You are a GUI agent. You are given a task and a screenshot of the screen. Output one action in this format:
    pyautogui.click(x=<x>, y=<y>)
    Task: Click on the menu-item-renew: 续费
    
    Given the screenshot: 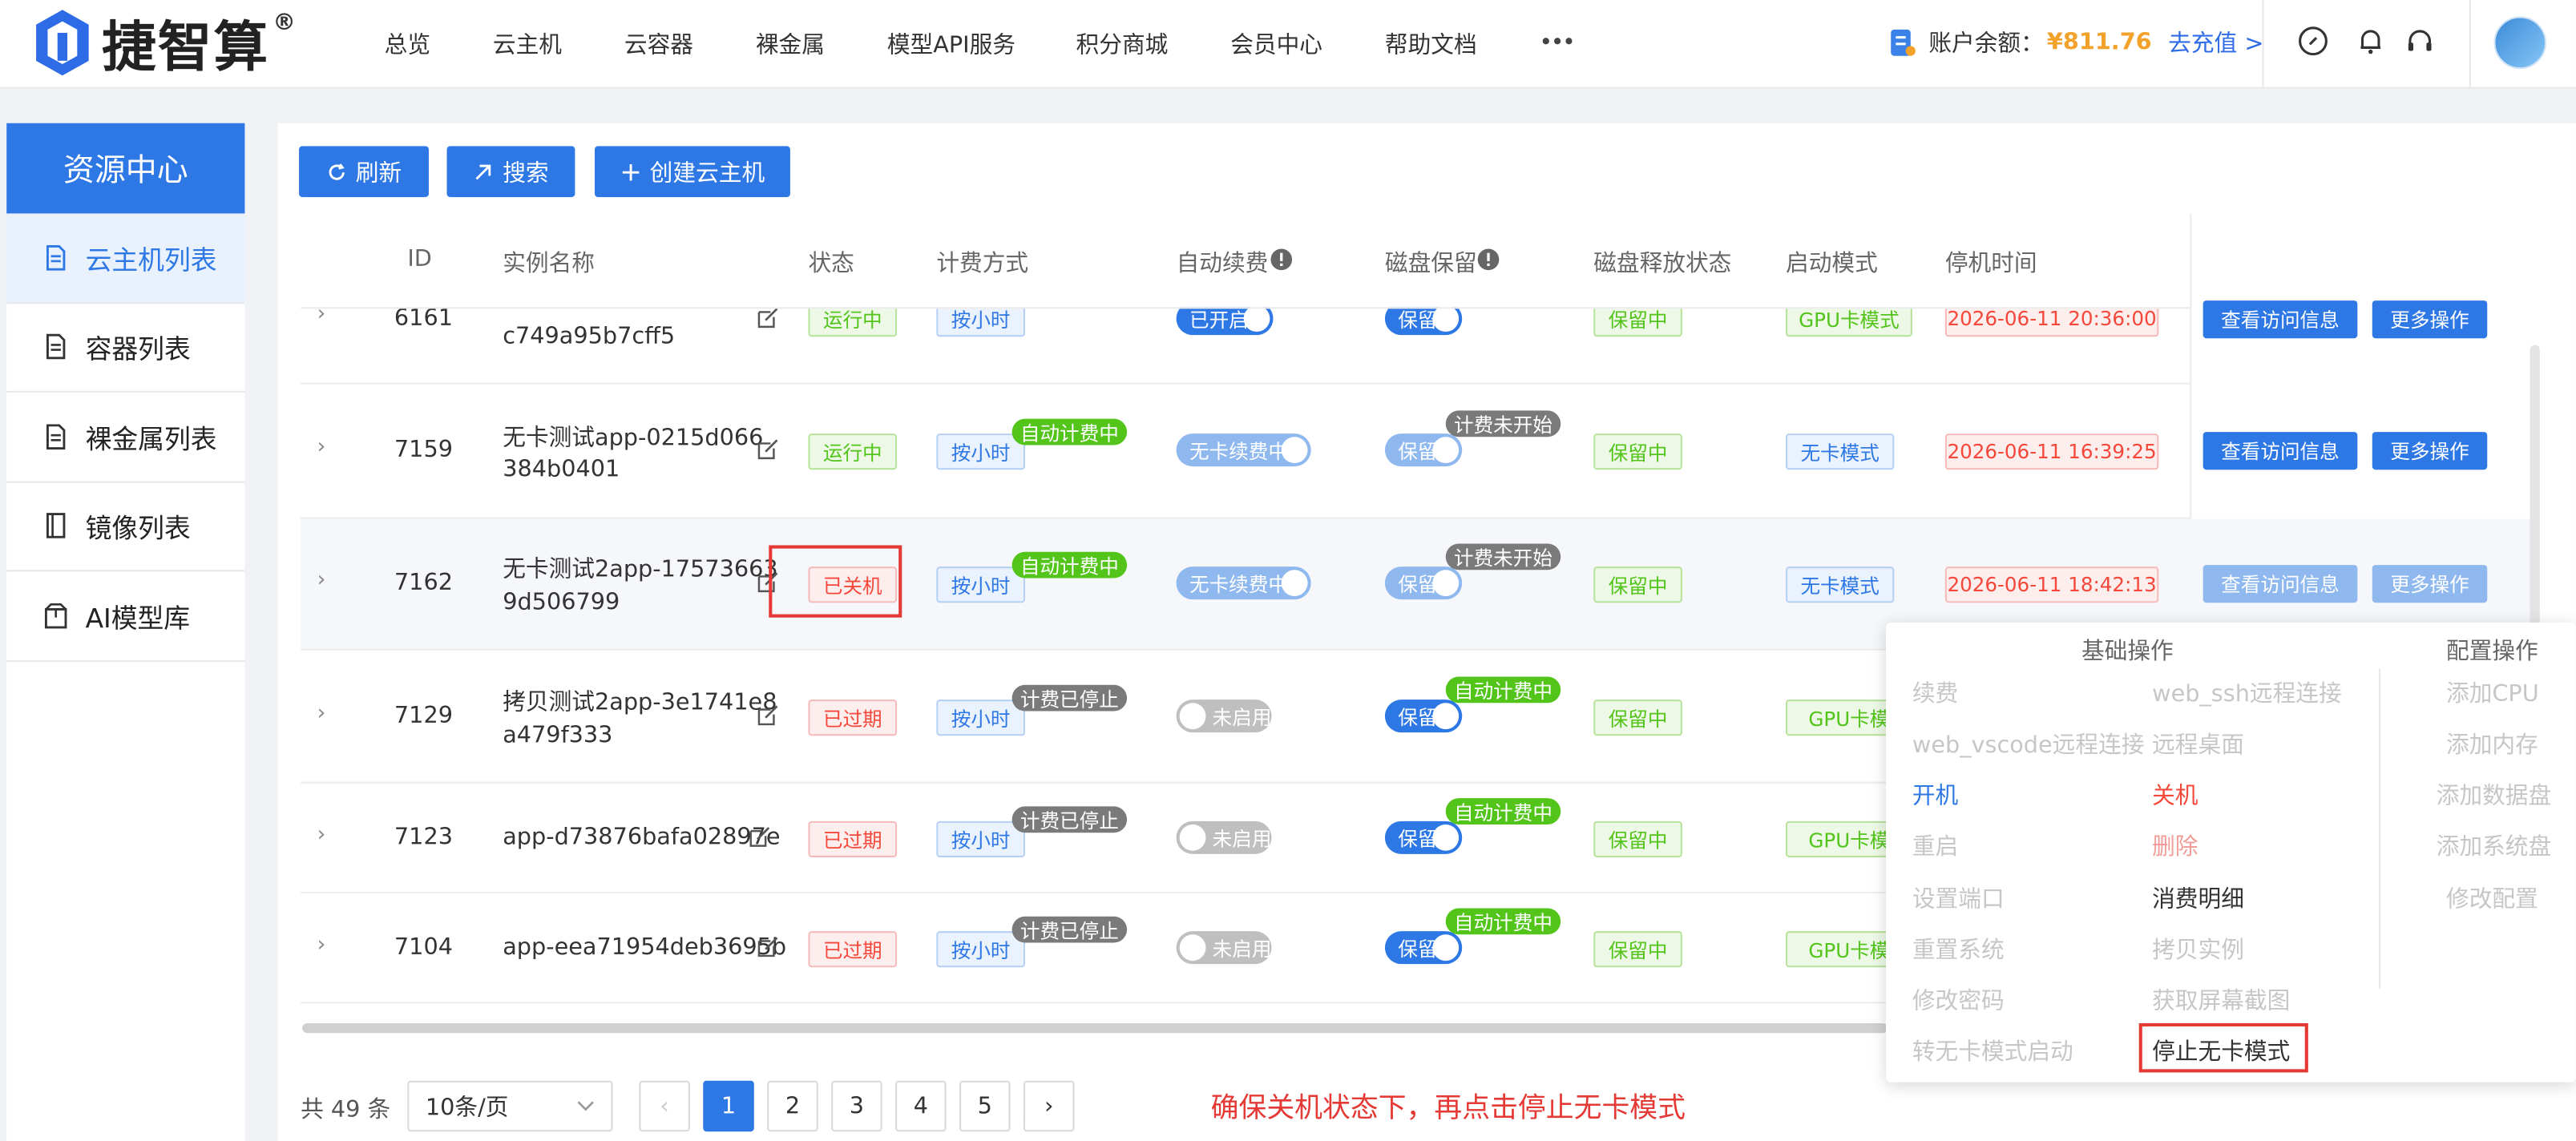 What is the action you would take?
    pyautogui.click(x=1935, y=692)
    